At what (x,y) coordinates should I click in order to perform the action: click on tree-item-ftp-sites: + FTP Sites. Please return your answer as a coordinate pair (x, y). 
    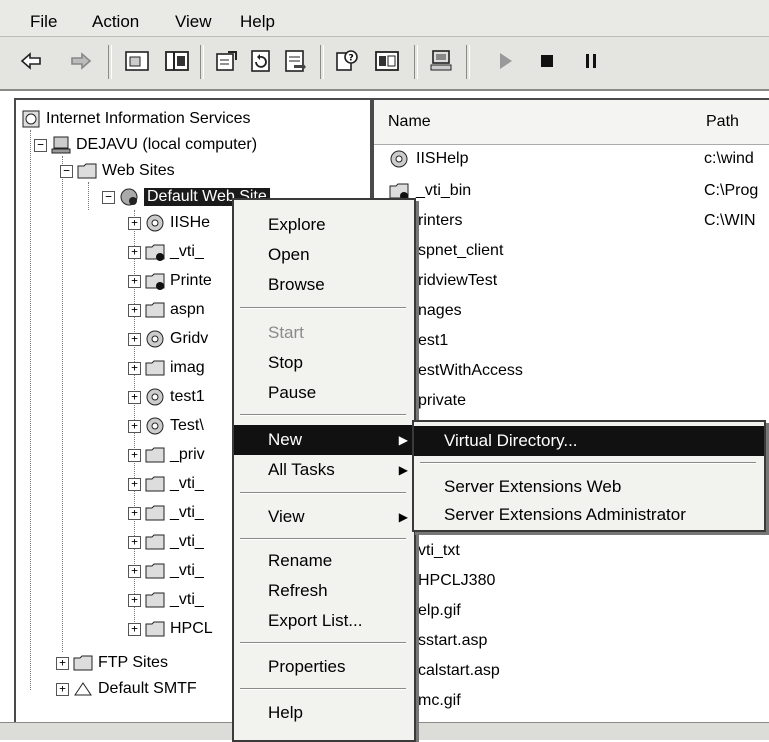
    Looking at the image, I should click on (112, 663).